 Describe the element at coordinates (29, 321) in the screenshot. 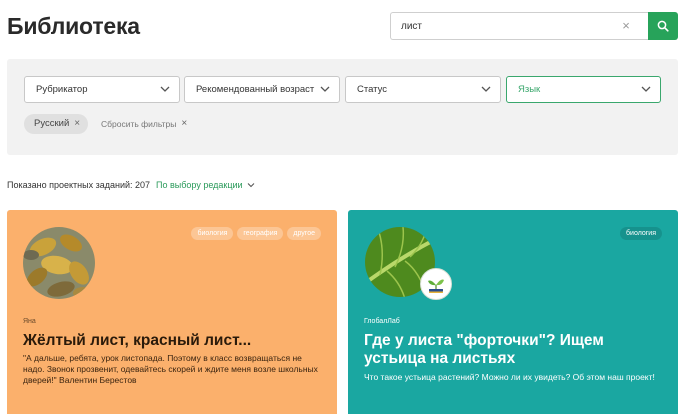

I see `card-author: Яна` at that location.